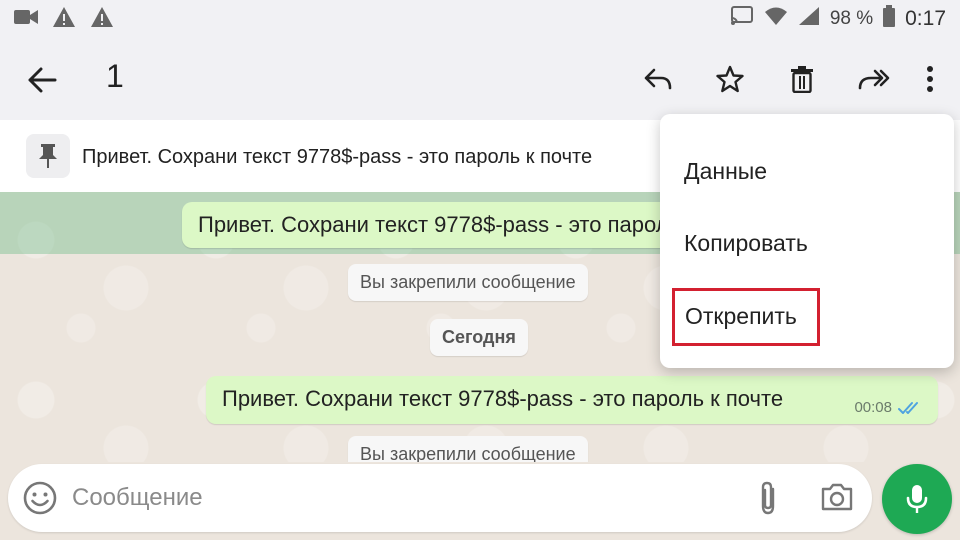  What do you see at coordinates (746, 243) in the screenshot?
I see `menu-item-copy: Копировать` at bounding box center [746, 243].